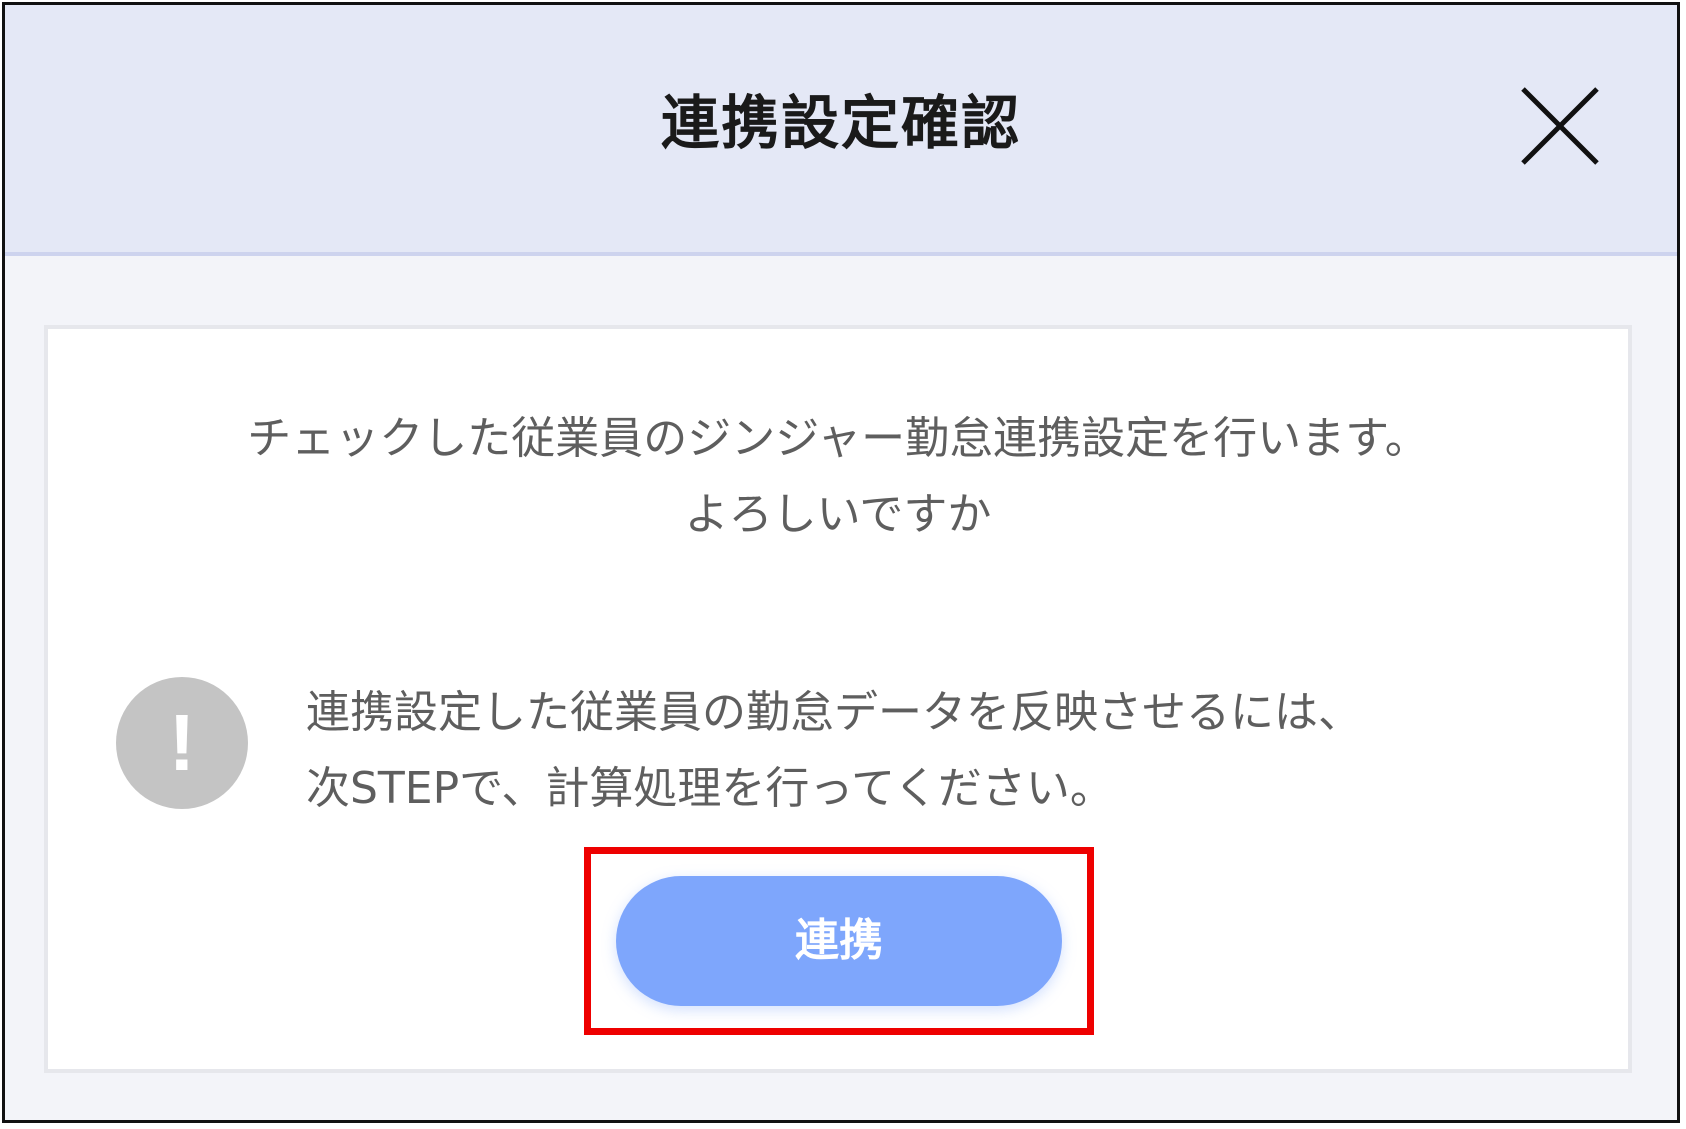 The height and width of the screenshot is (1129, 1686). I want to click on close-icon, so click(1560, 126).